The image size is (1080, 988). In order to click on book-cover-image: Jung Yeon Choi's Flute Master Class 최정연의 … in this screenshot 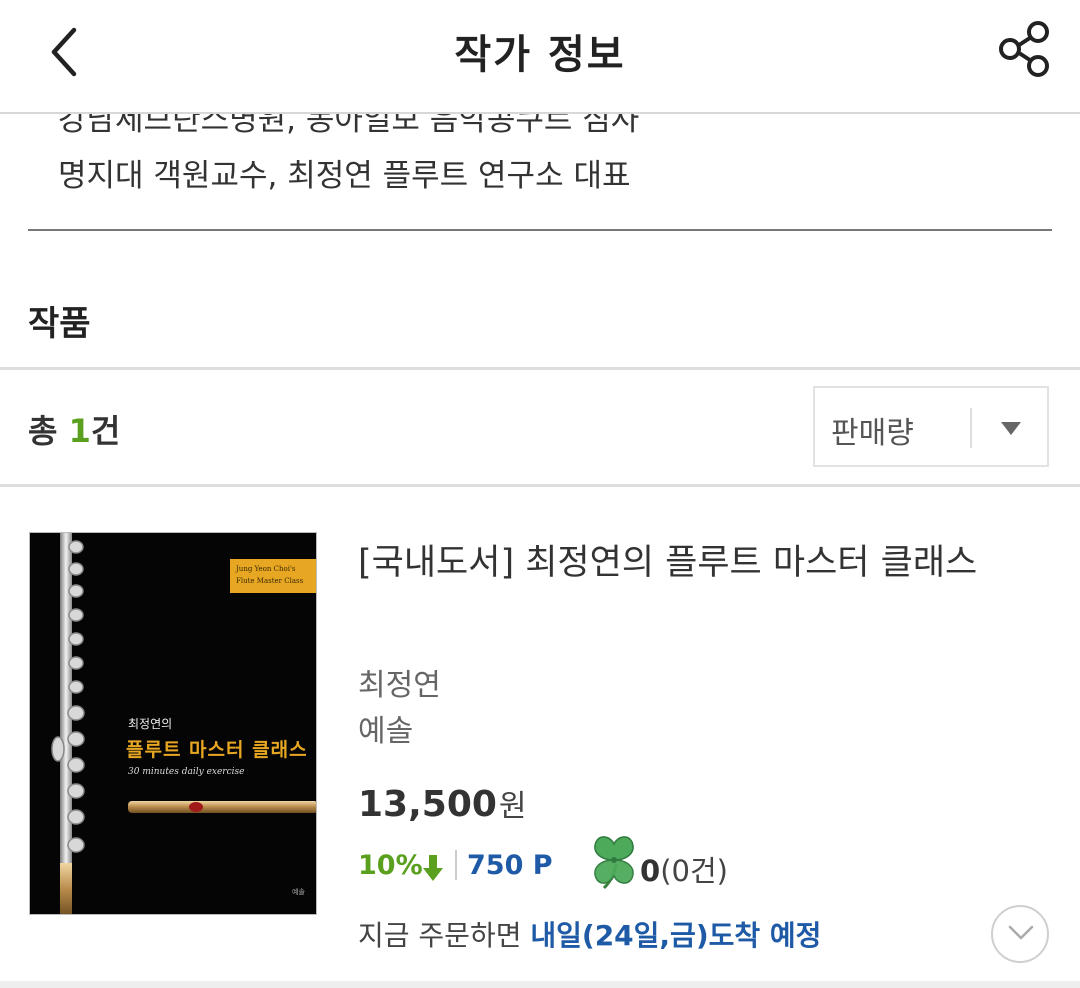, I will do `click(173, 723)`.